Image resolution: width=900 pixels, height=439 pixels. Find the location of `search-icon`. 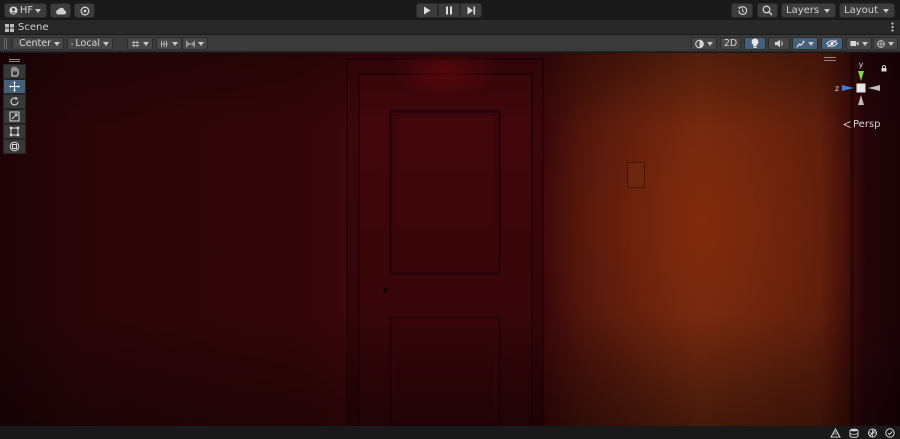

search-icon is located at coordinates (767, 10).